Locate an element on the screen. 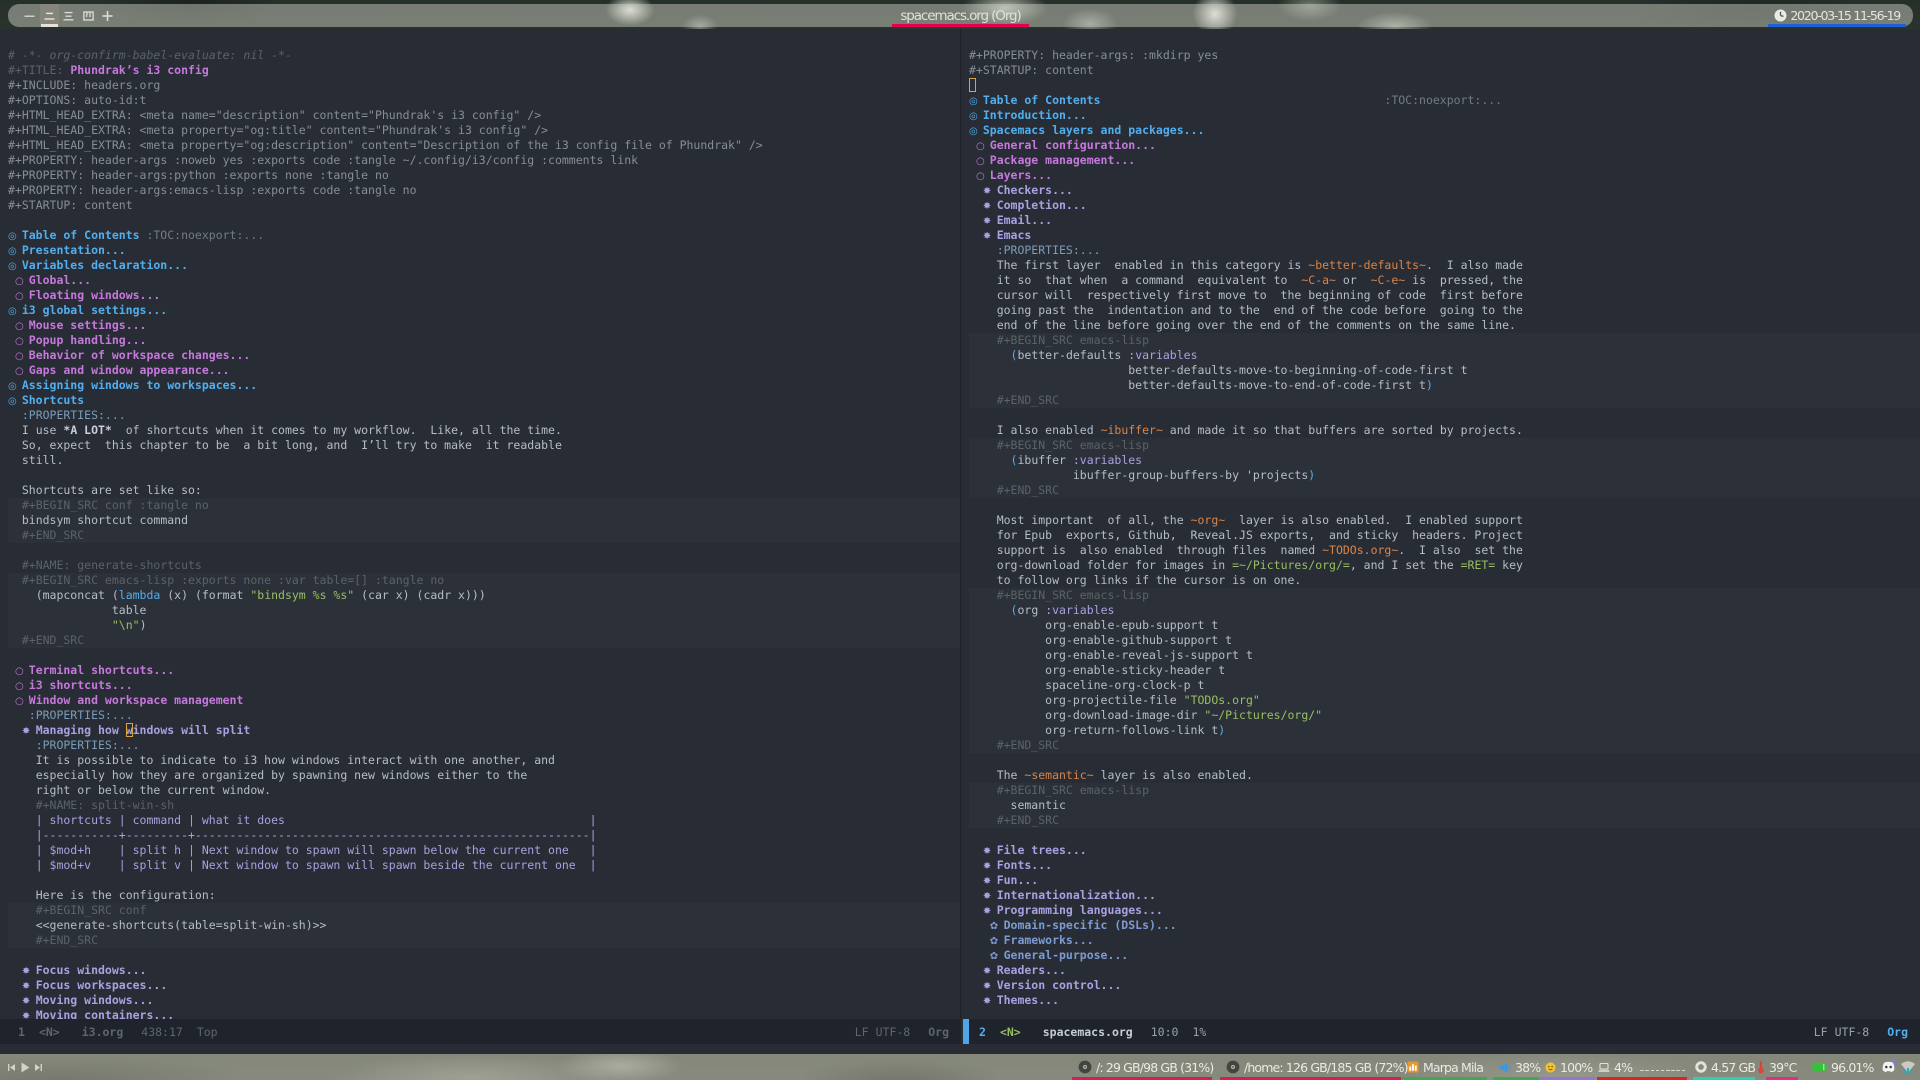 The height and width of the screenshot is (1080, 1920). next-track-button is located at coordinates (38, 1067).